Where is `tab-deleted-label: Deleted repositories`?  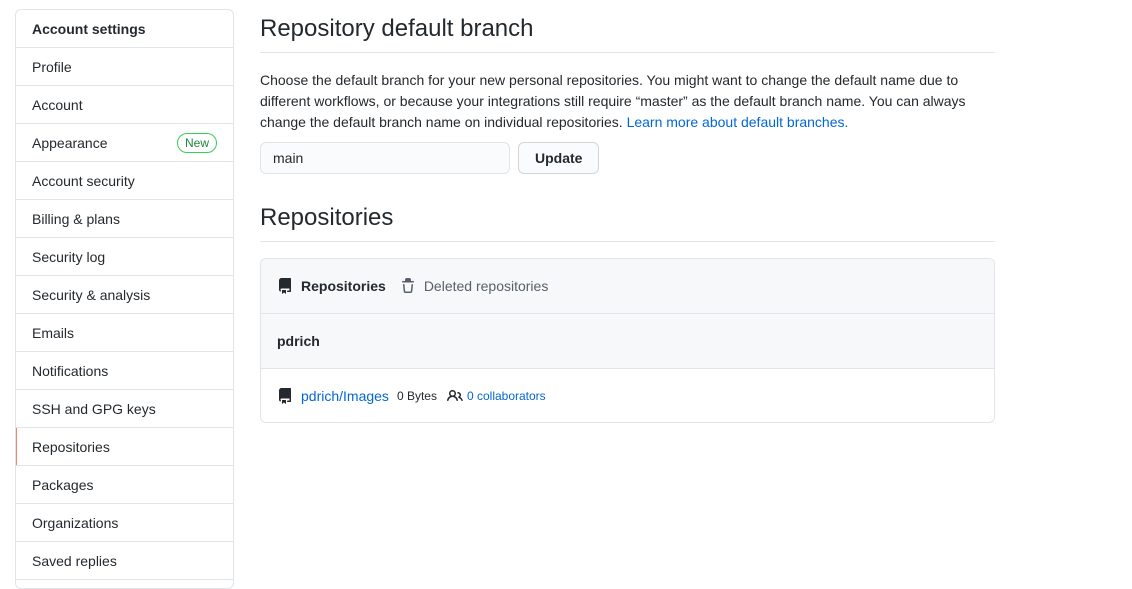 tab-deleted-label: Deleted repositories is located at coordinates (486, 286).